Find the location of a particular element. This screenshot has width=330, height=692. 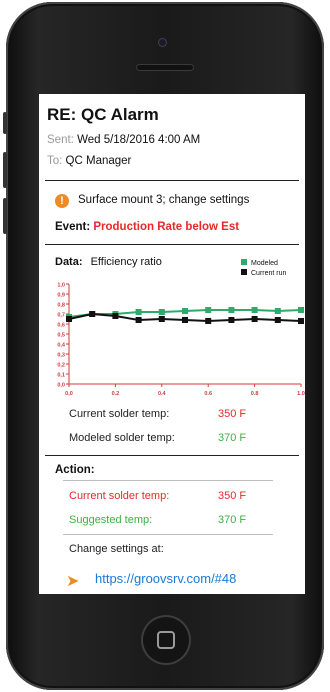

x-tick-label: 1.0 is located at coordinates (301, 394).